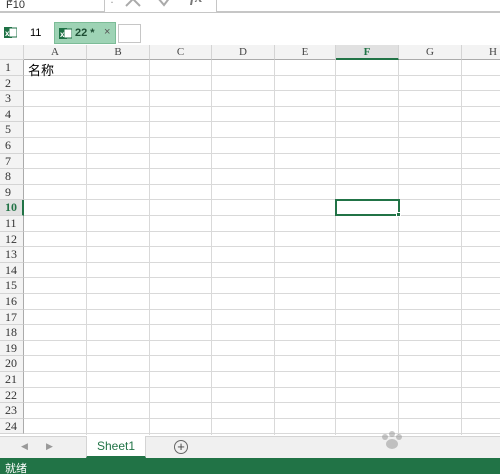 The width and height of the screenshot is (500, 476). What do you see at coordinates (107, 32) in the screenshot?
I see `close-icon: ×` at bounding box center [107, 32].